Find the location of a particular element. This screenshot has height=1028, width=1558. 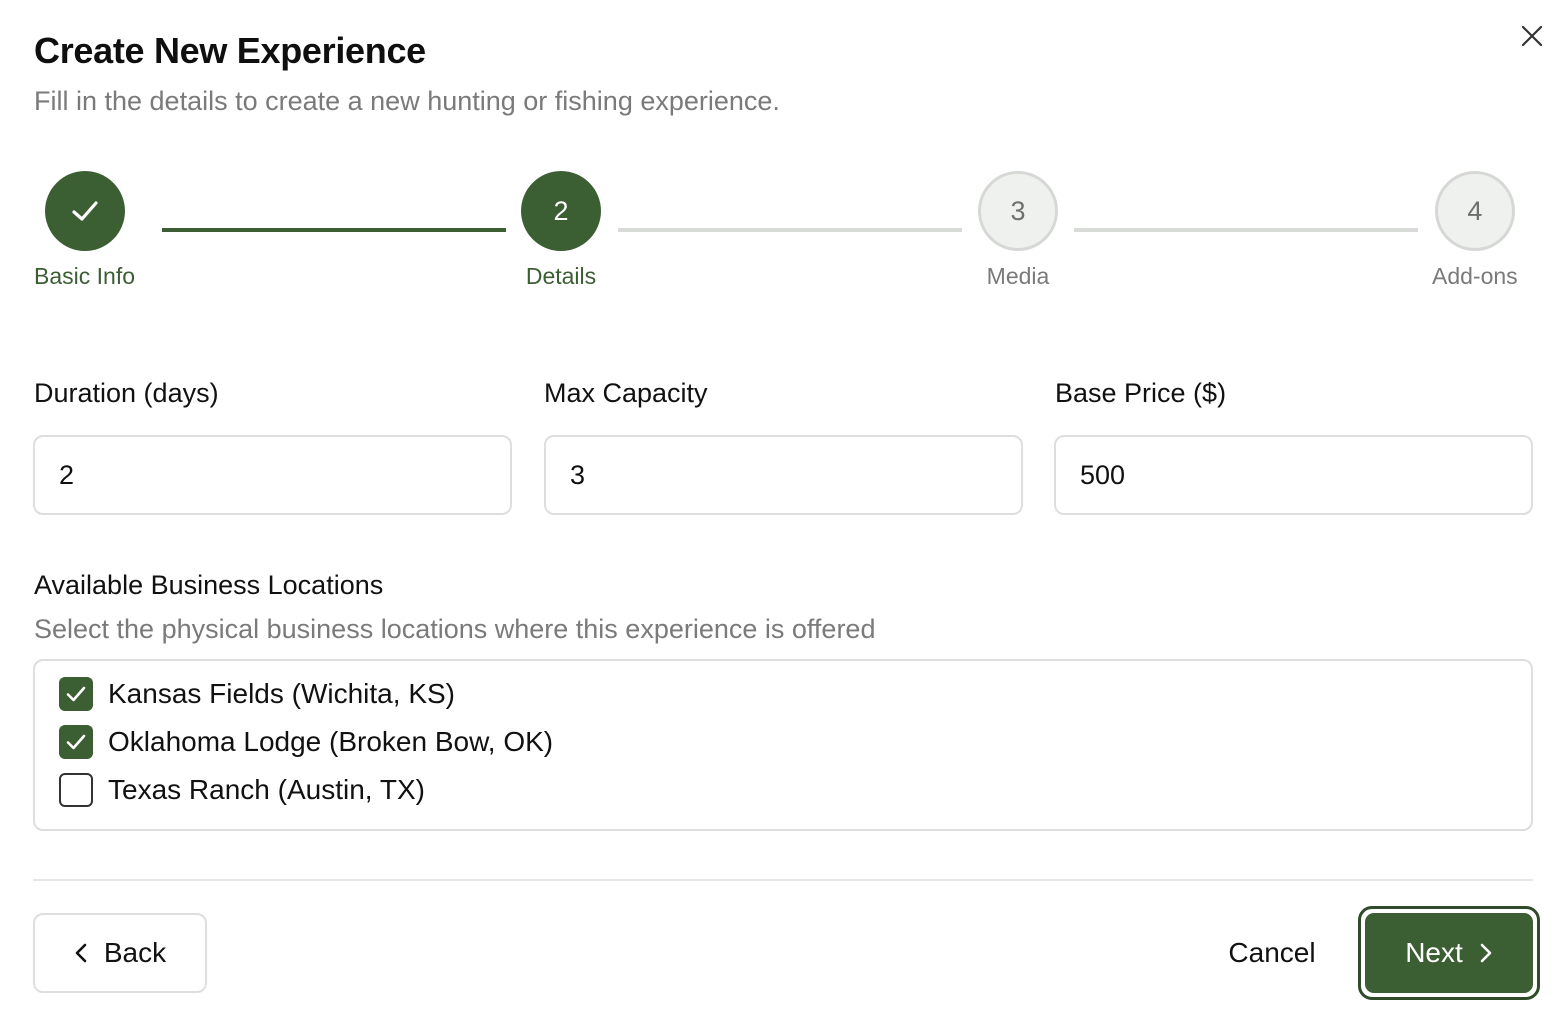

location-label: Kansas Fields (Wichita, KS) is located at coordinates (281, 693).